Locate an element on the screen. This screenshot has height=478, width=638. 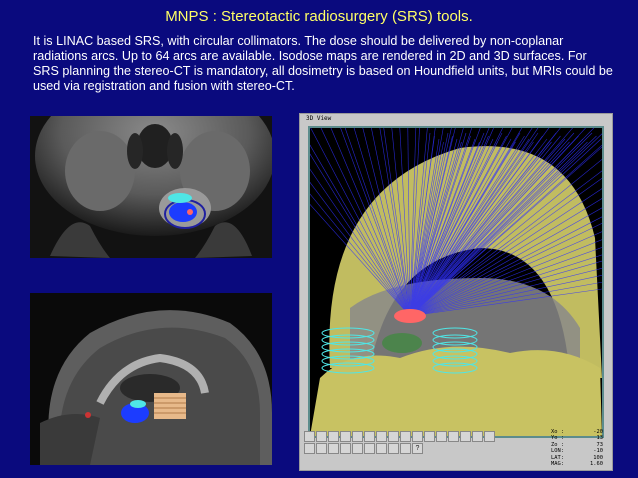
select-icon is located at coordinates (381, 436).